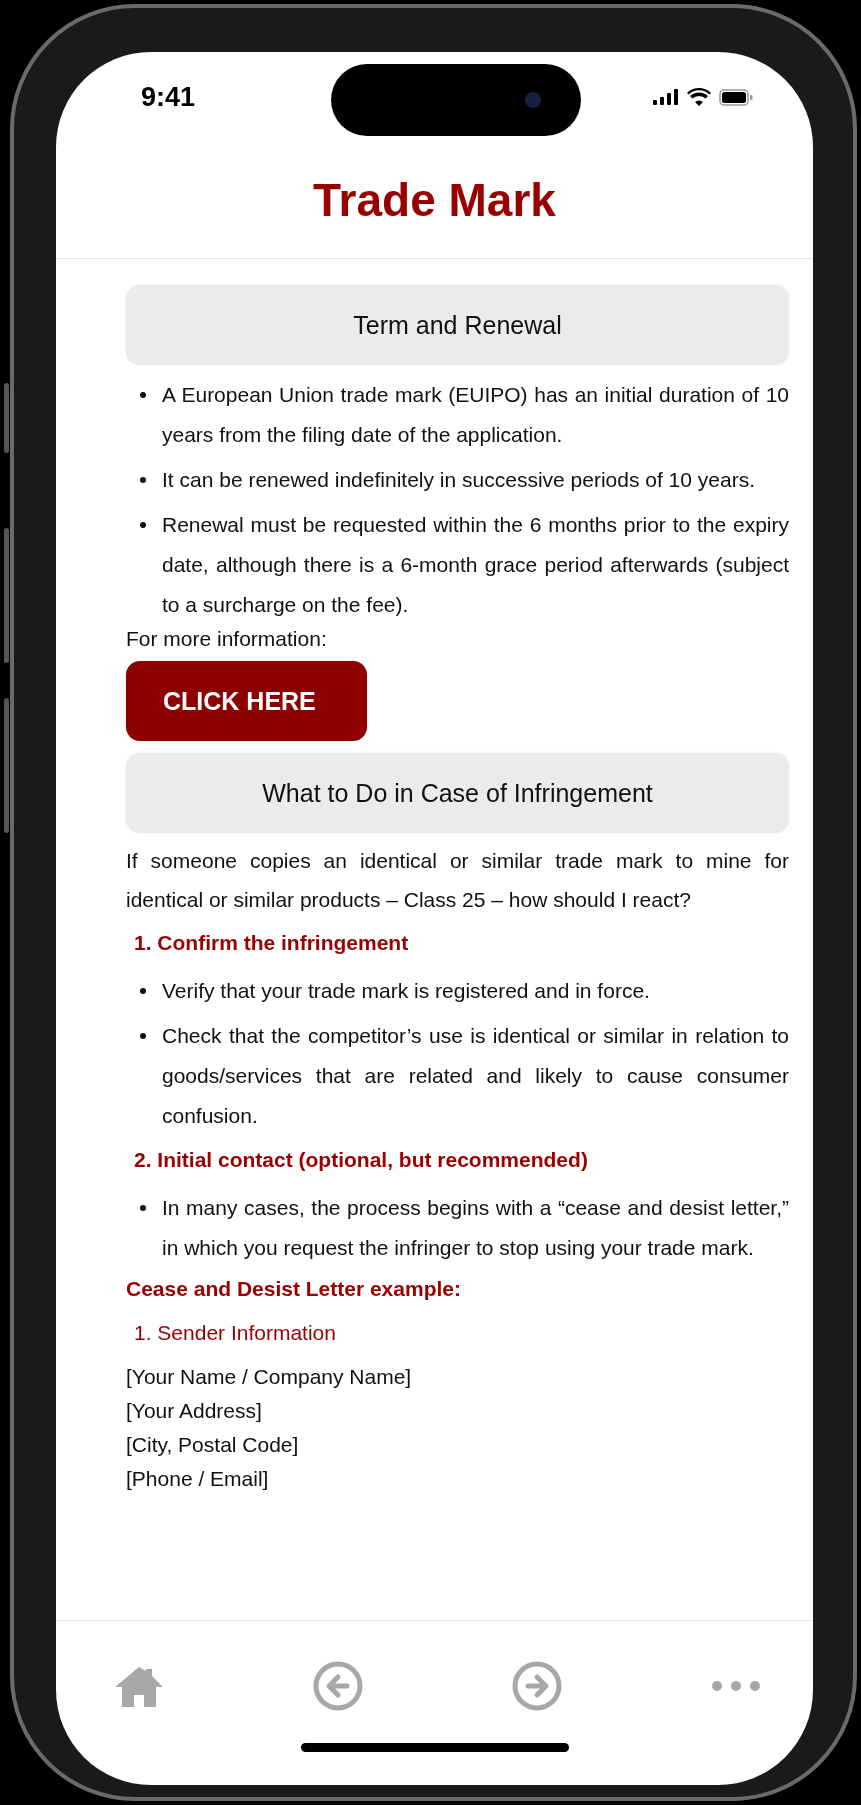  Describe the element at coordinates (666, 97) in the screenshot. I see `signal-icon` at that location.